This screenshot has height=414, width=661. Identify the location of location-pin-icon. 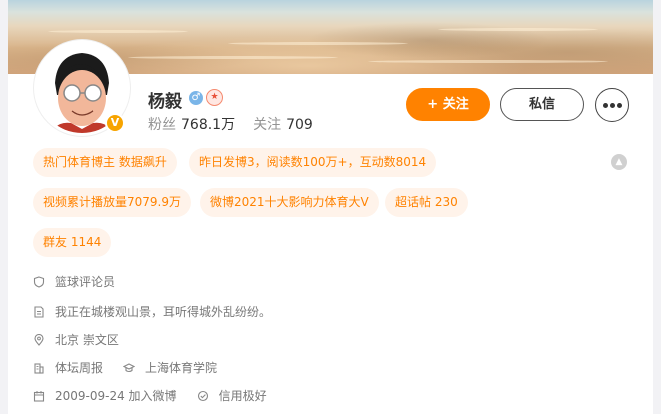
(39, 340).